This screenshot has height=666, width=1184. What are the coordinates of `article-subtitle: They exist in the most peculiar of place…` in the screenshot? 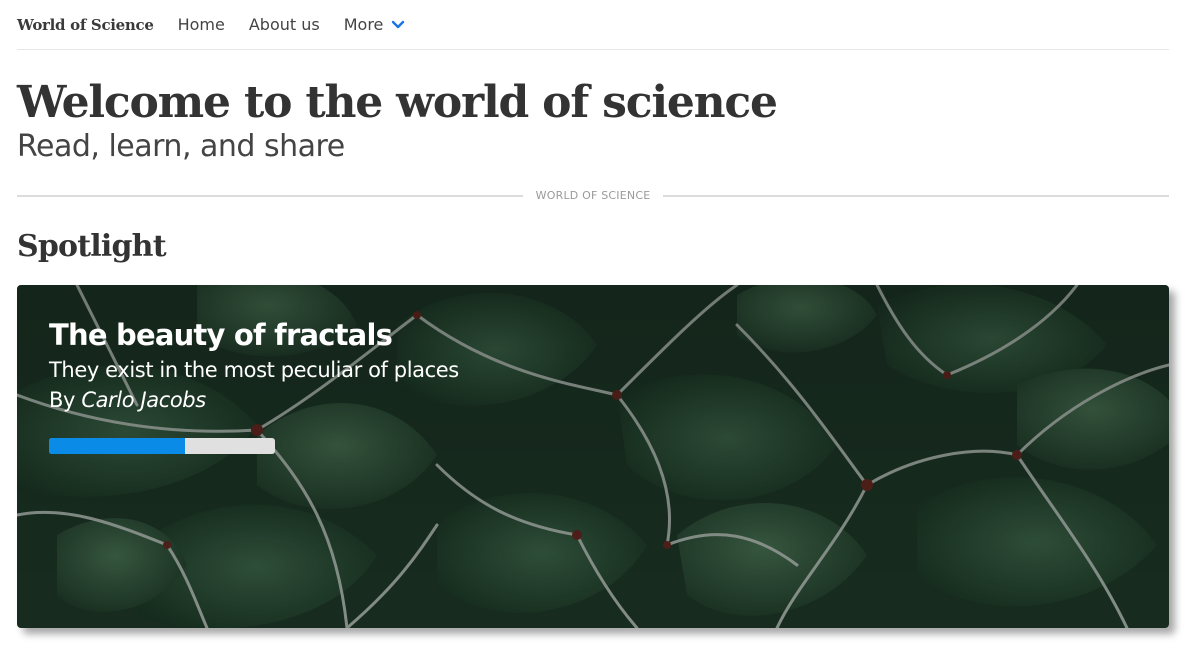 It's located at (254, 370).